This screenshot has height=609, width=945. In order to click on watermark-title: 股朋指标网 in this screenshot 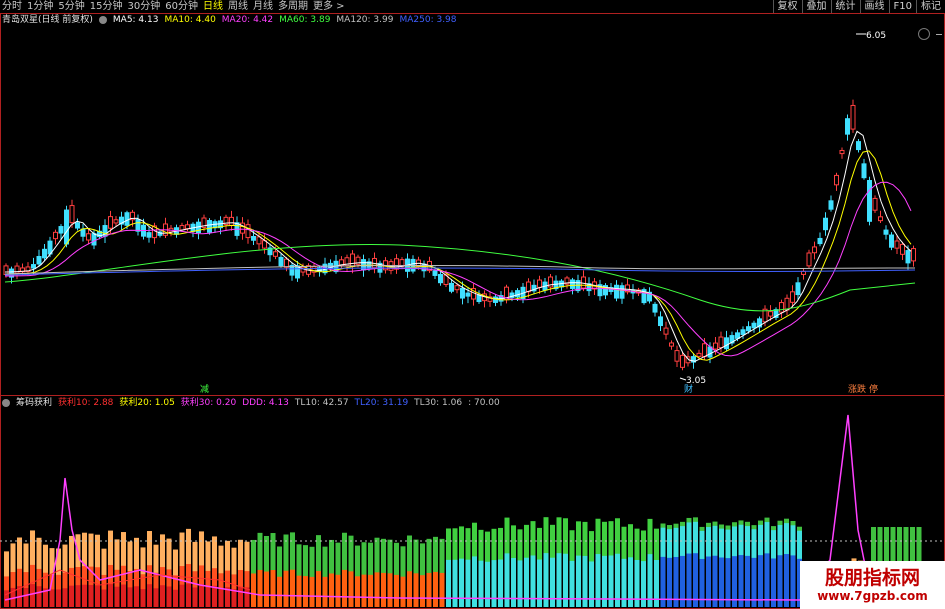, I will do `click(872, 578)`.